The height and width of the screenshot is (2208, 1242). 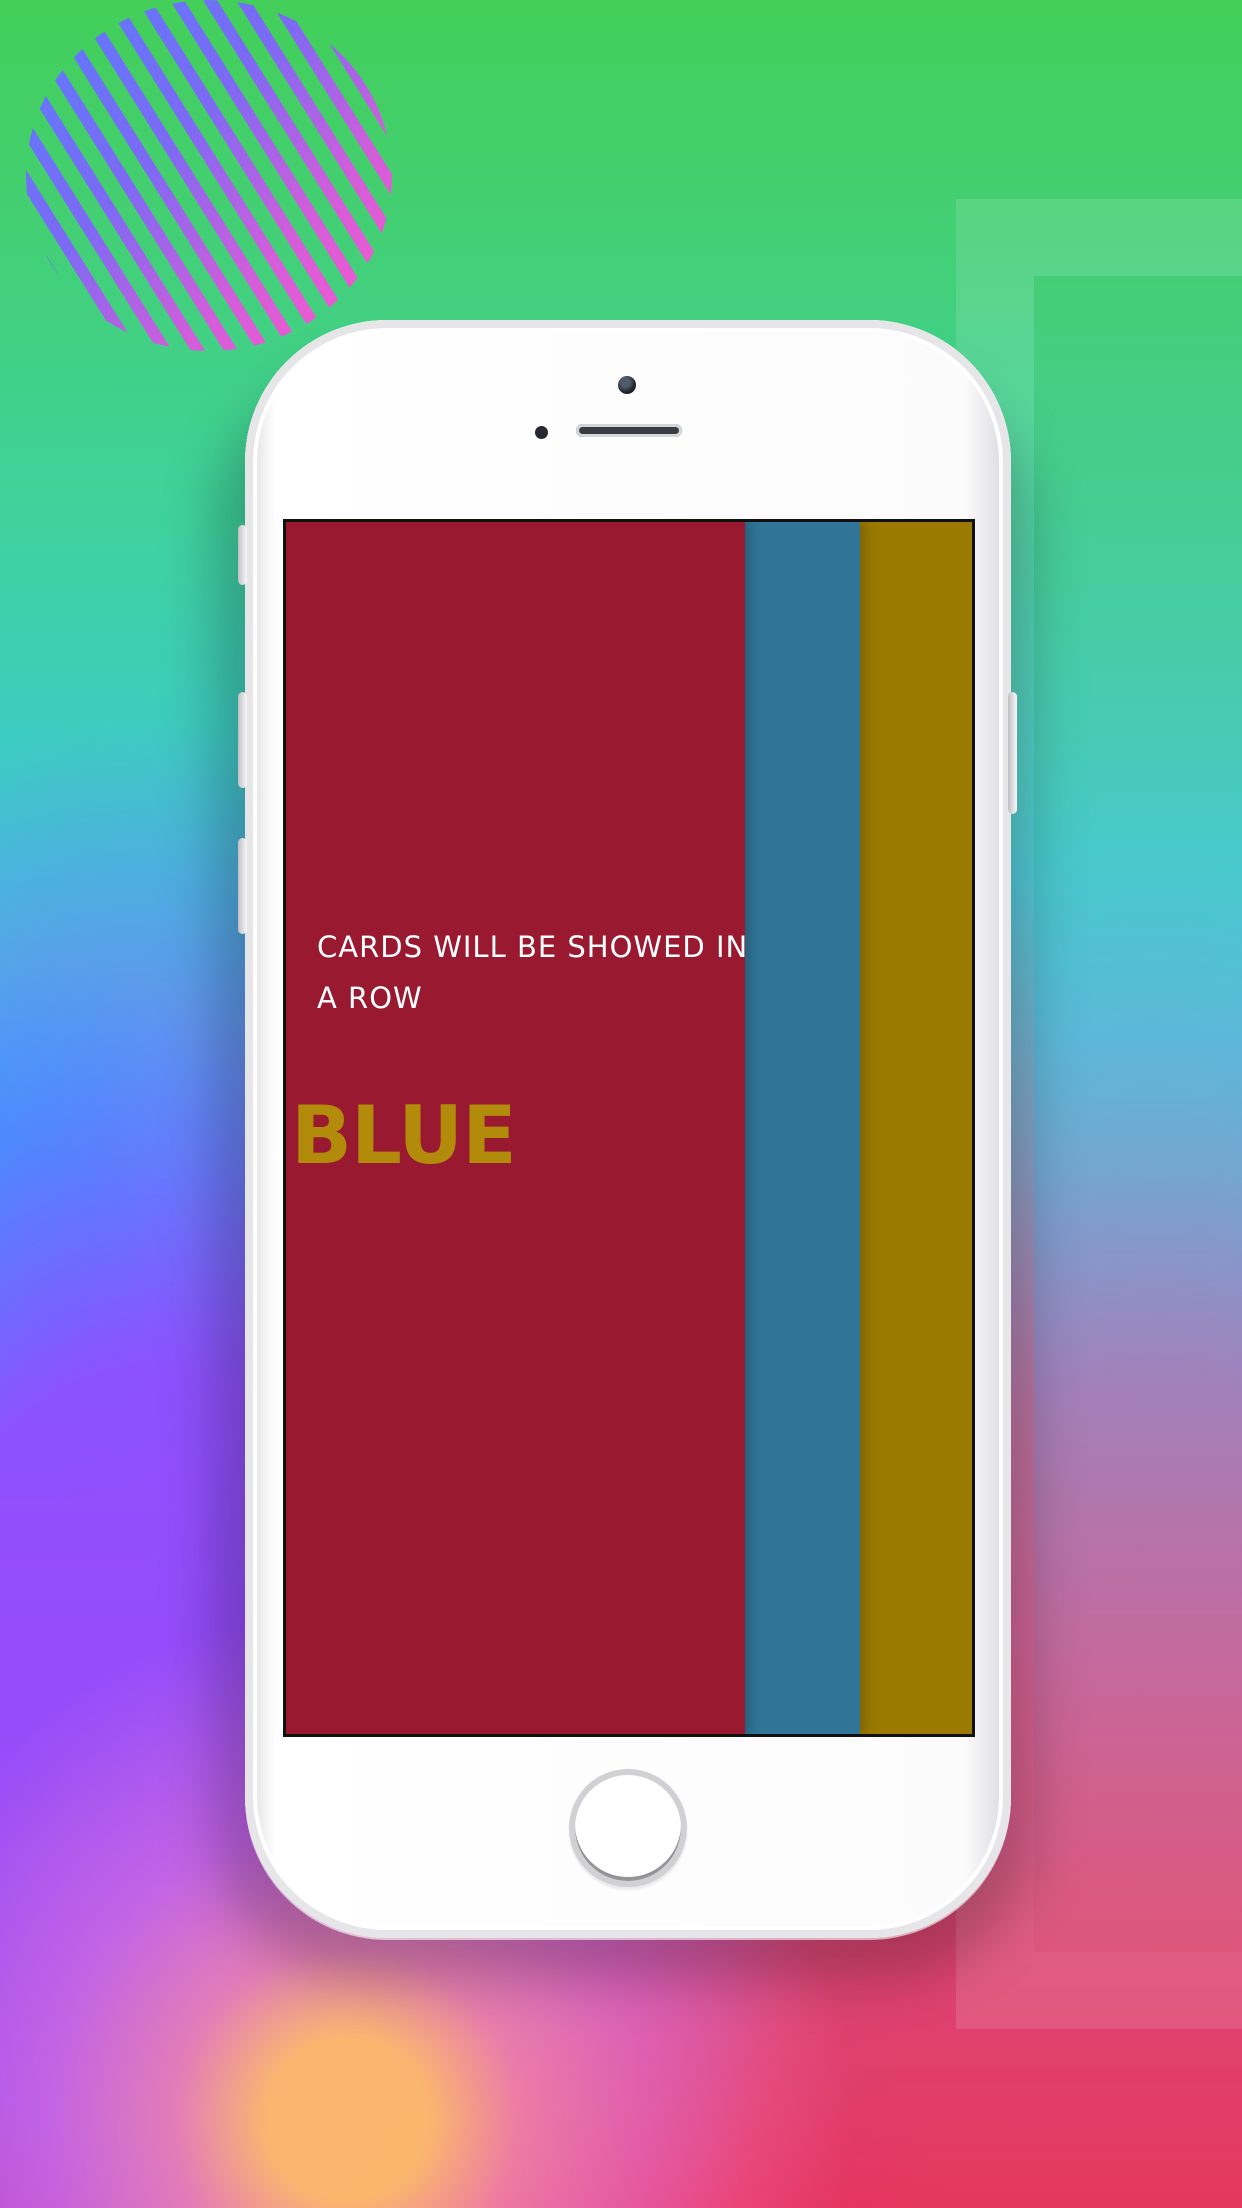 What do you see at coordinates (627, 385) in the screenshot?
I see `camera-icon` at bounding box center [627, 385].